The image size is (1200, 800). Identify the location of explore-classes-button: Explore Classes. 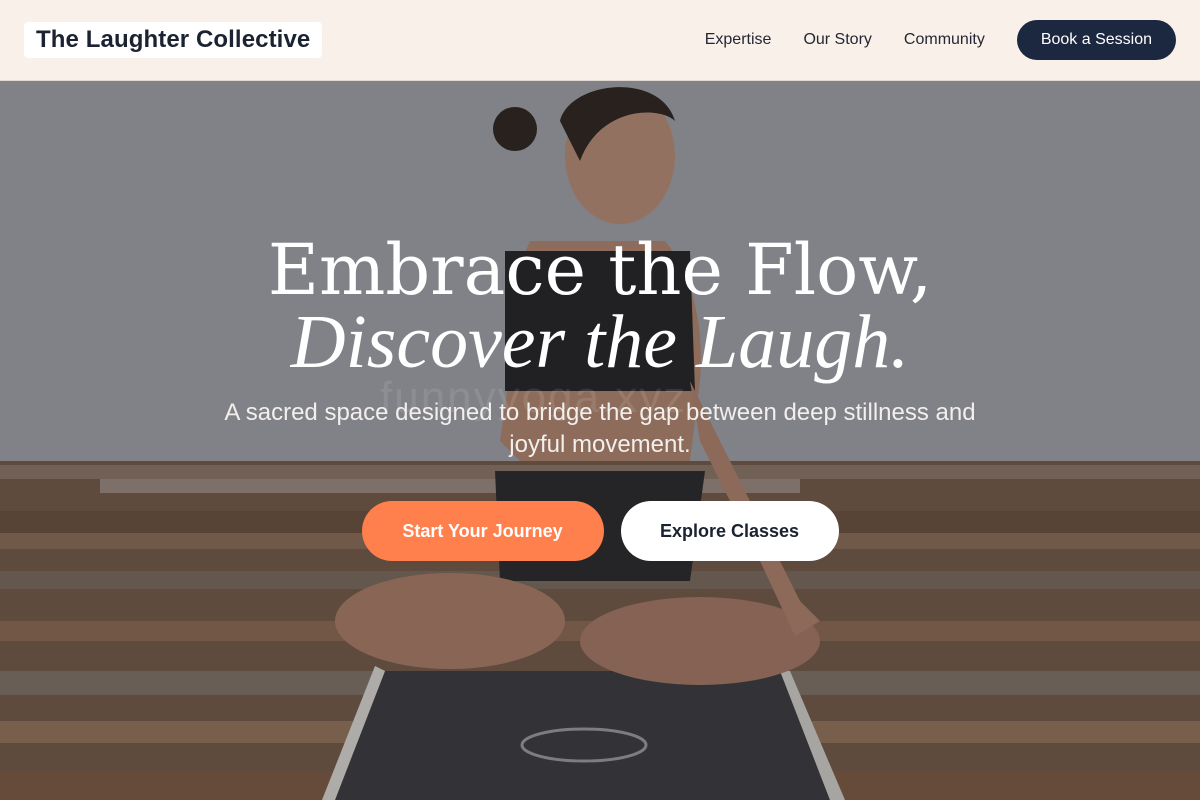
(729, 531).